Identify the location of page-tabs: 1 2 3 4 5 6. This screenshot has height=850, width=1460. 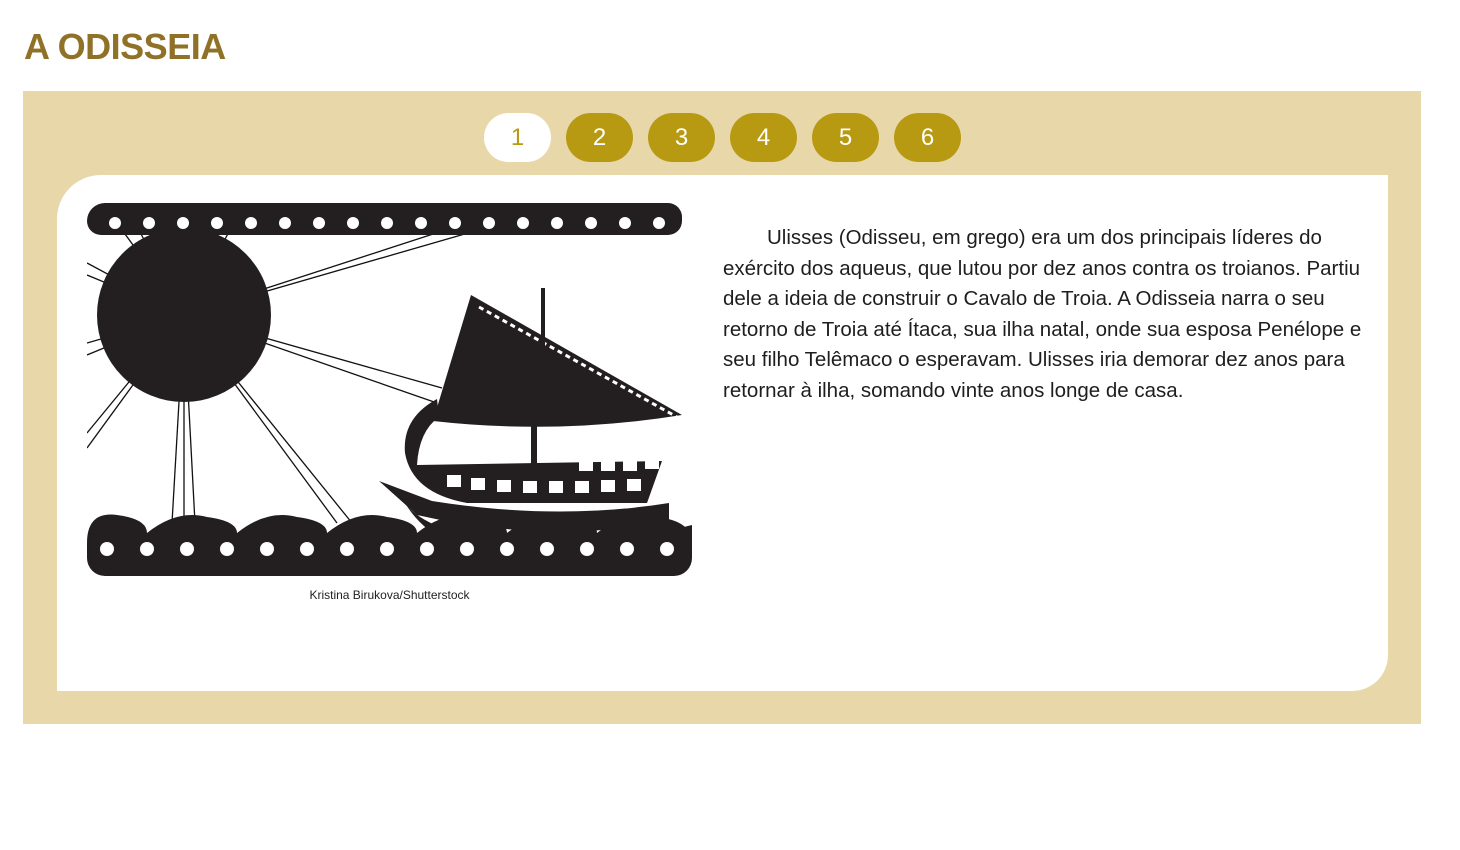
(722, 137).